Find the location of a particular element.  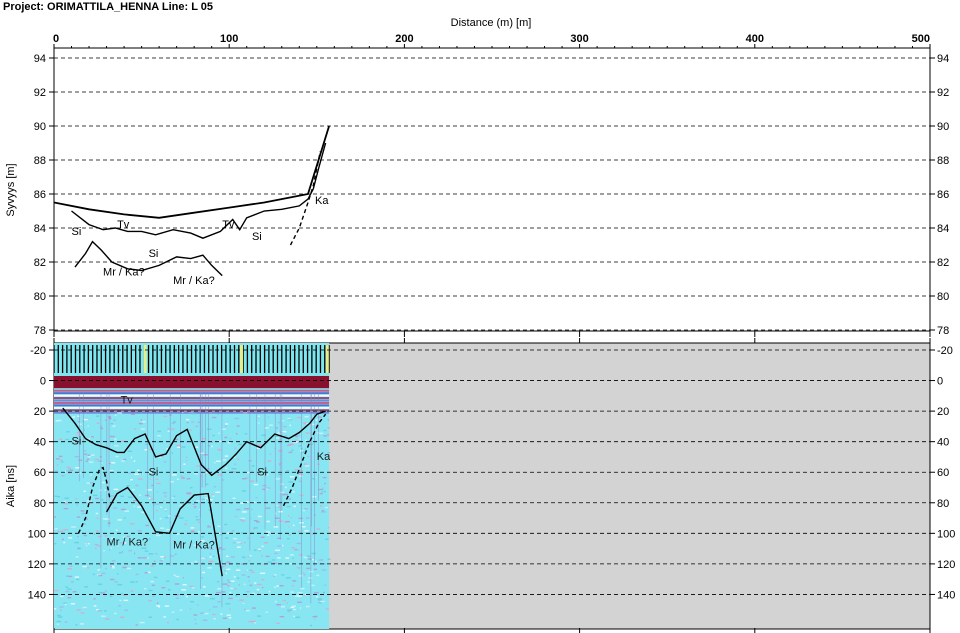

x-tick-label: 100 is located at coordinates (229, 39).